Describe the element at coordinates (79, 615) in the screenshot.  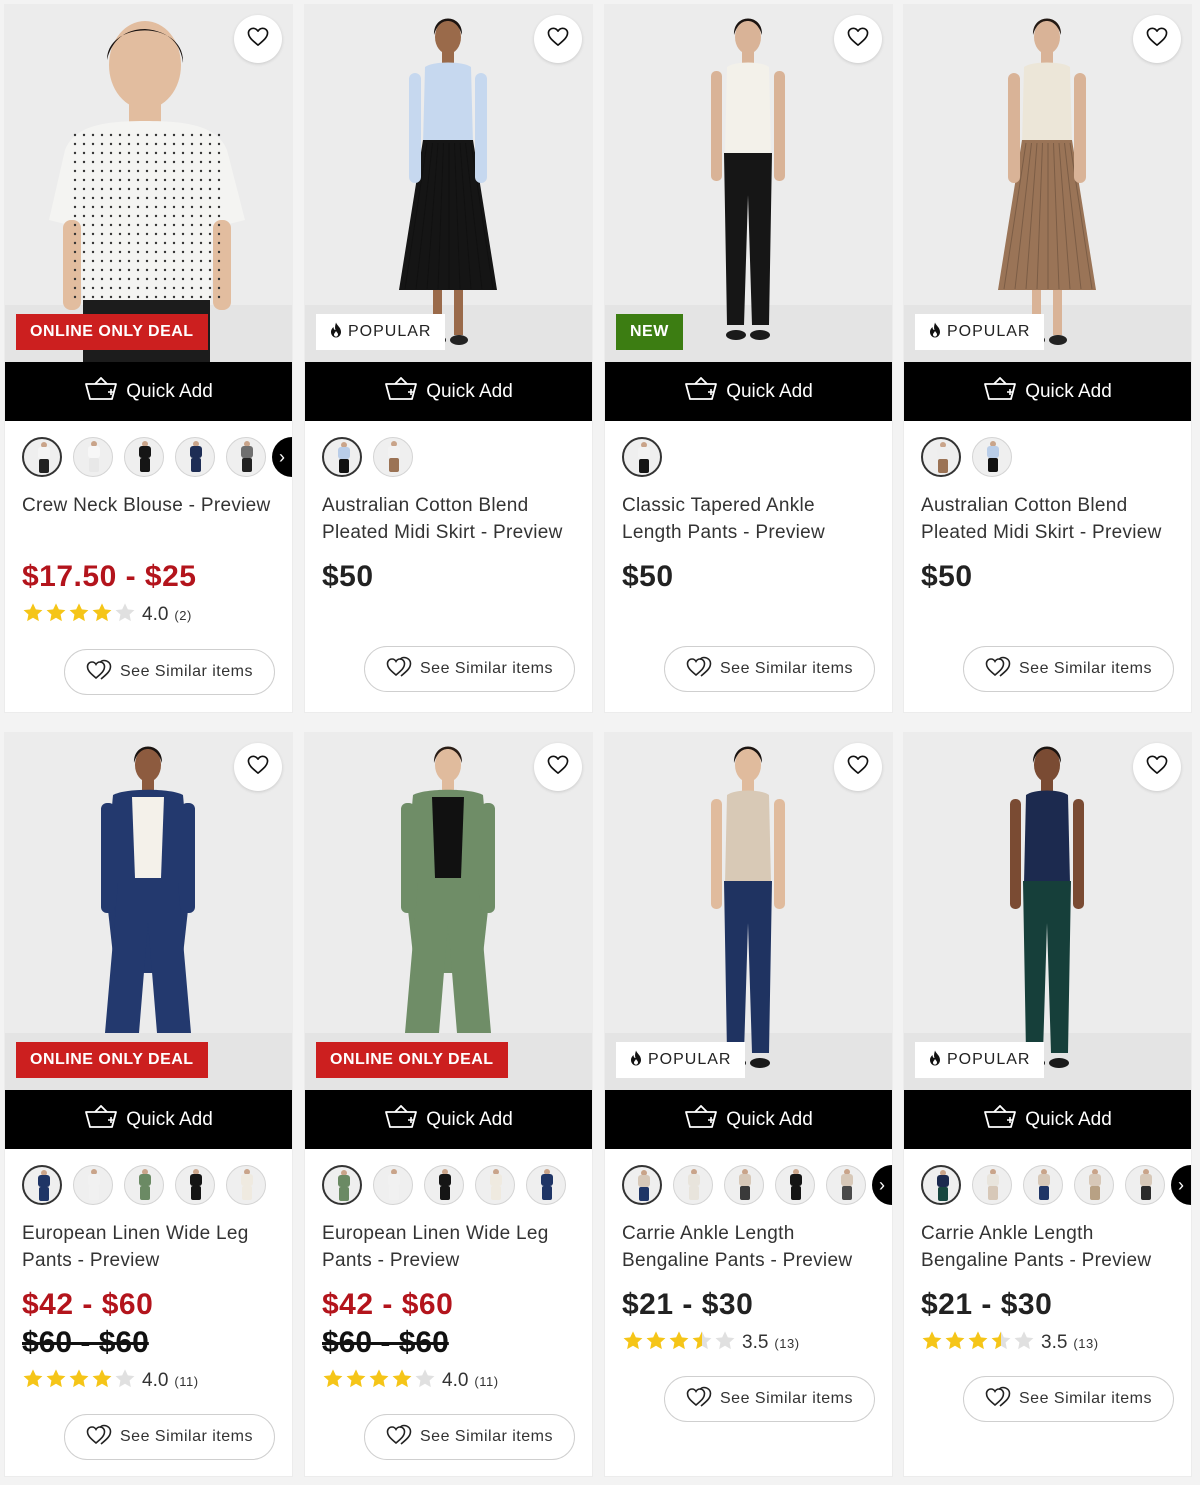
I see `star-rating` at that location.